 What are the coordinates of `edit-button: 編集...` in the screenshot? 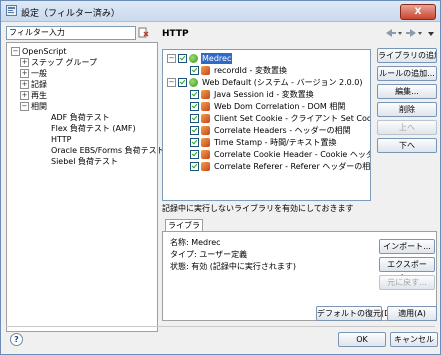 It's located at (407, 91).